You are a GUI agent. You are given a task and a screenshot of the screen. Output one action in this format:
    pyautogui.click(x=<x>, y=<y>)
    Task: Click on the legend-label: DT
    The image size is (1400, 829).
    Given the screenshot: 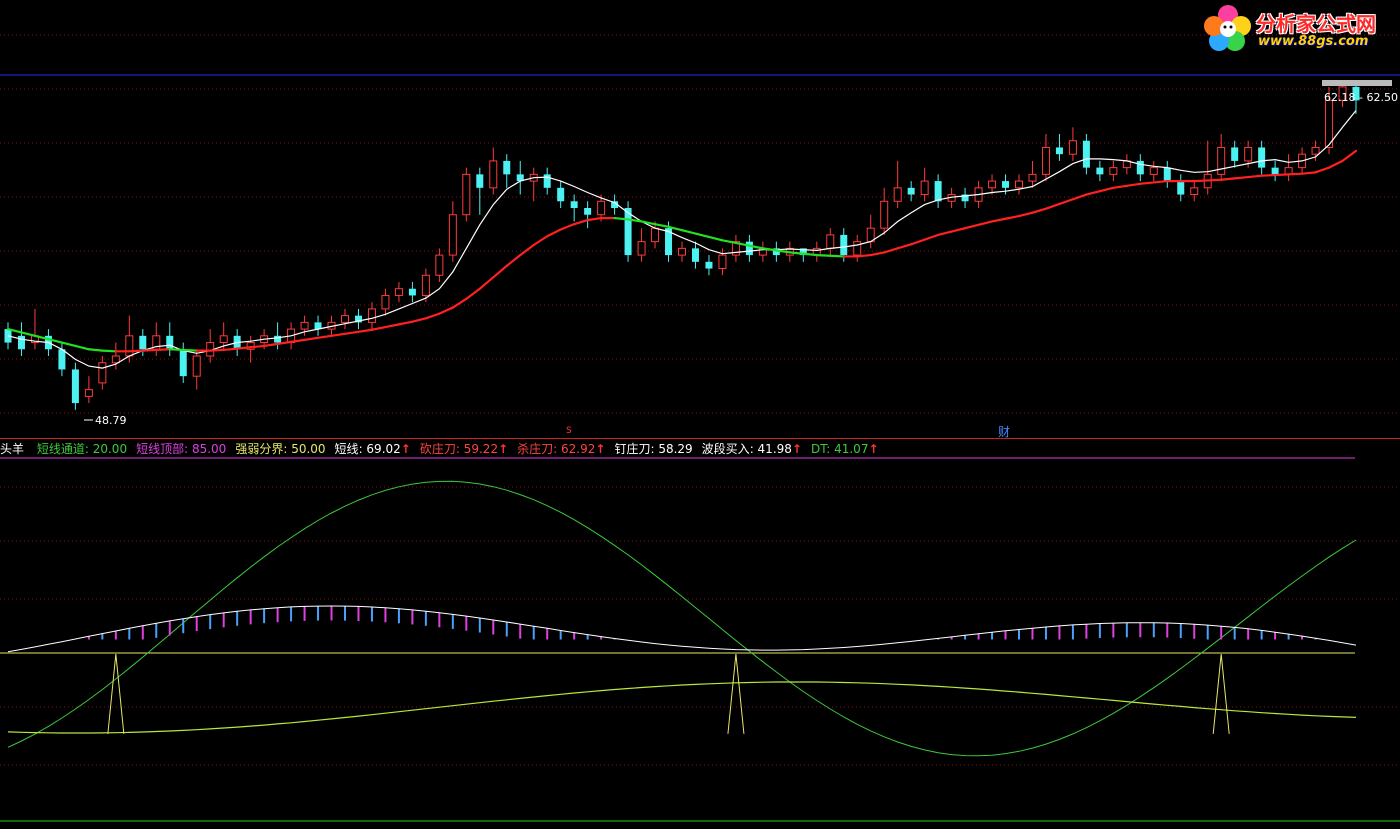 What is the action you would take?
    pyautogui.click(x=818, y=449)
    